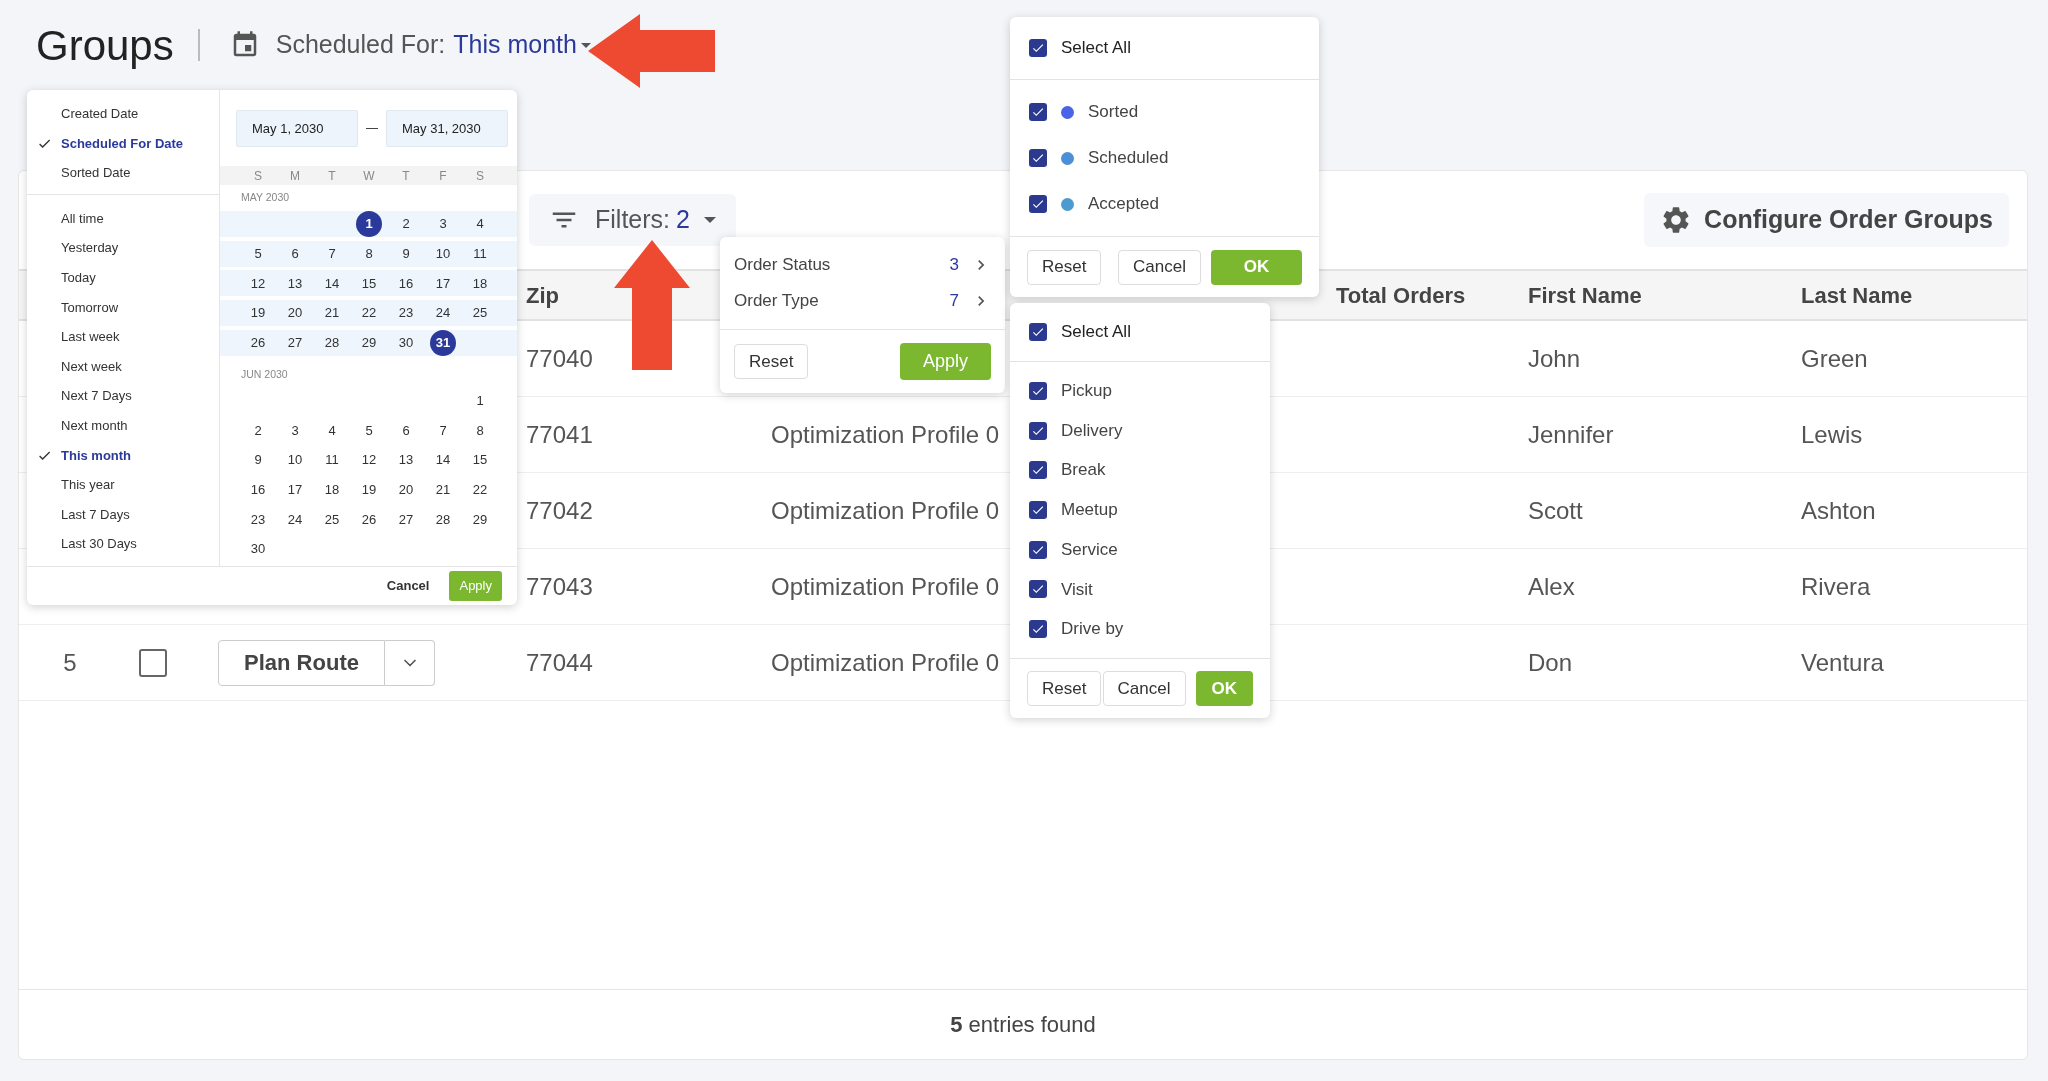  I want to click on menu-item: This year, so click(123, 485).